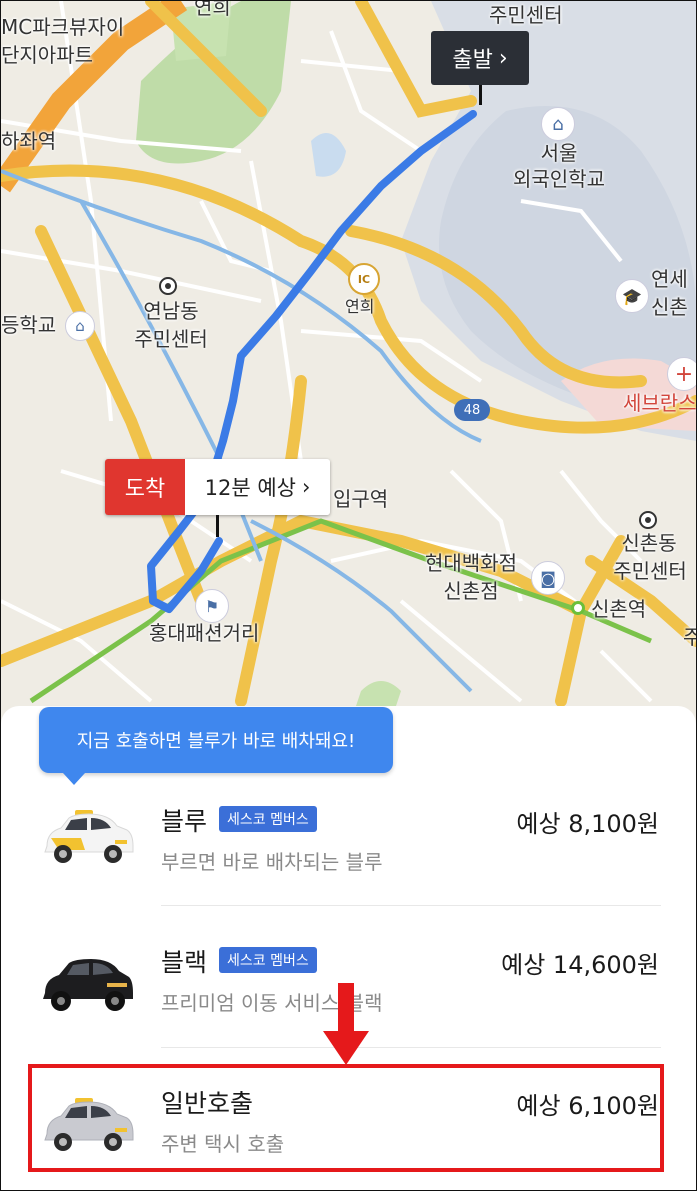 The width and height of the screenshot is (697, 1191). I want to click on start-marker: 출발 ›, so click(480, 58).